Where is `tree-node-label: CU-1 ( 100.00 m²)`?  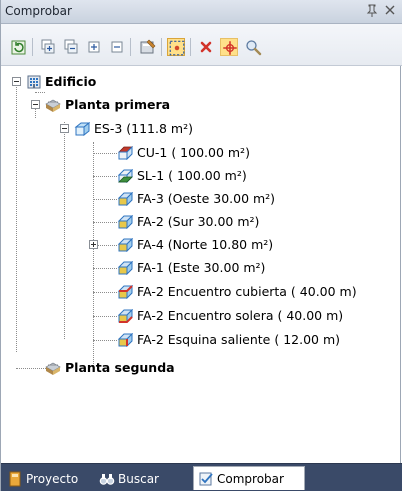
tree-node-label: CU-1 ( 100.00 m²) is located at coordinates (193, 152).